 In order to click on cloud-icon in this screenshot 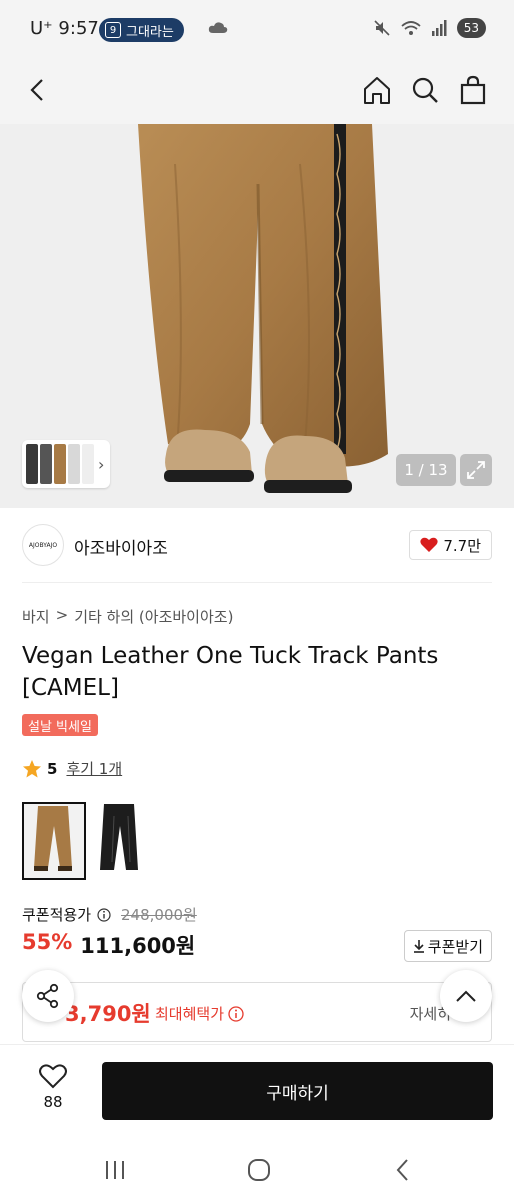, I will do `click(218, 27)`.